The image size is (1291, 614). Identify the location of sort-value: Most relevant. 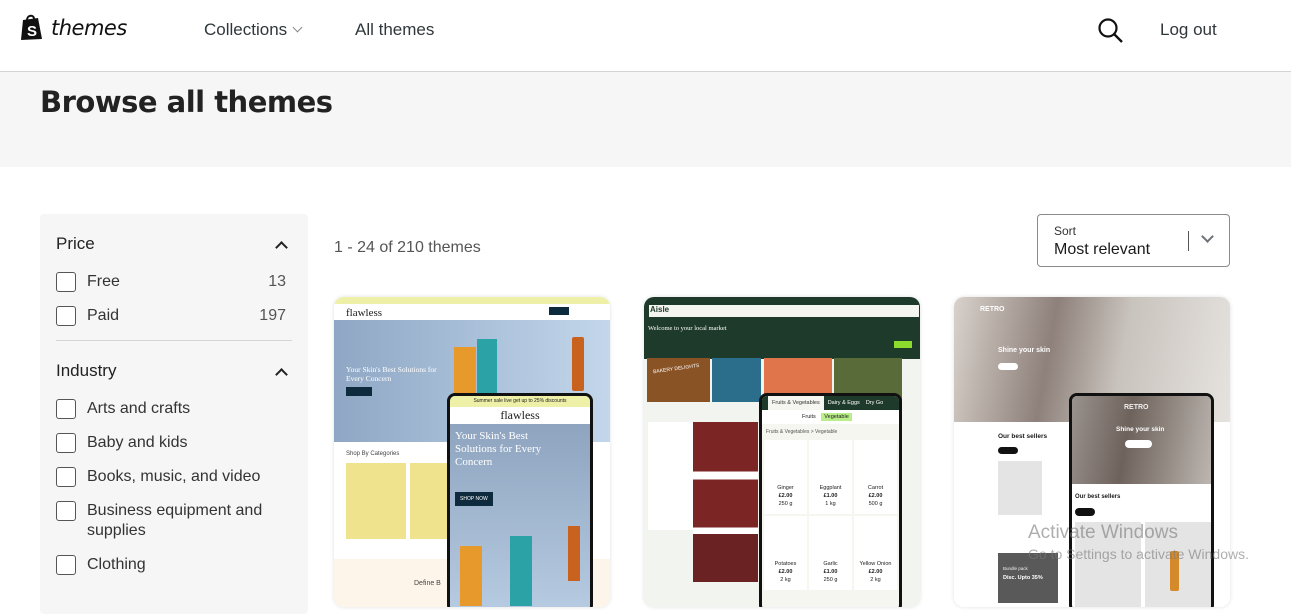
(1102, 249).